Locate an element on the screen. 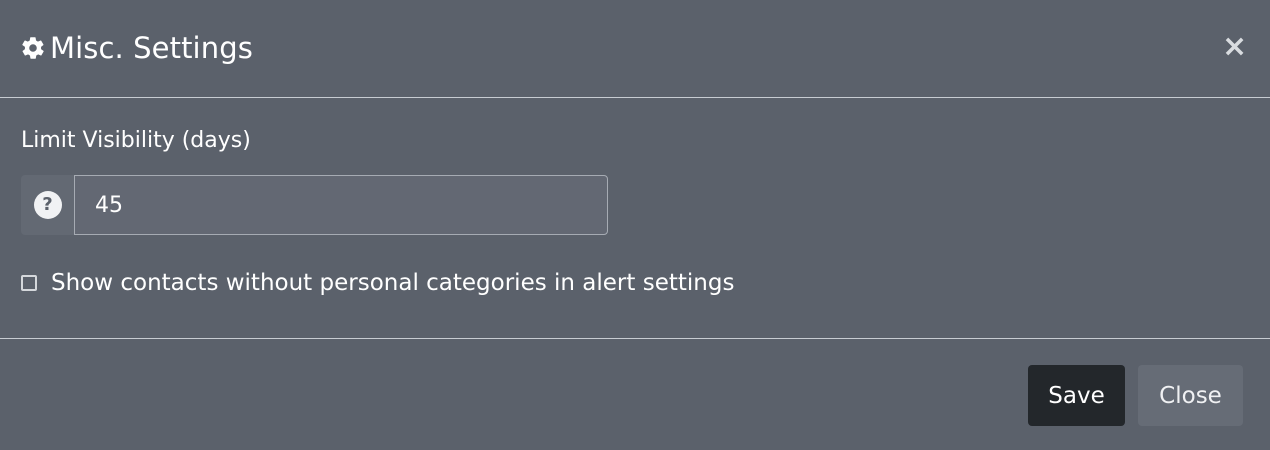 The image size is (1270, 450). gear-icon is located at coordinates (33, 48).